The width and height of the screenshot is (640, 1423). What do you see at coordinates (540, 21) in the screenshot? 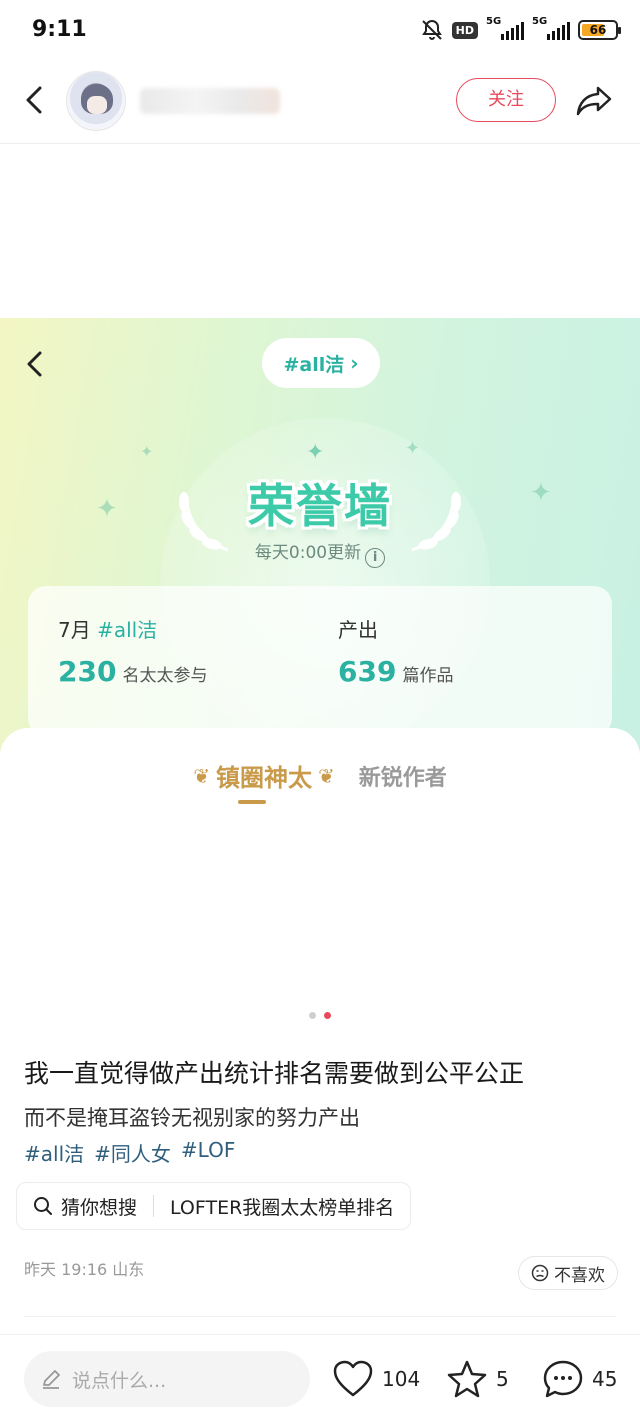
I see `network-label-2: 5G` at bounding box center [540, 21].